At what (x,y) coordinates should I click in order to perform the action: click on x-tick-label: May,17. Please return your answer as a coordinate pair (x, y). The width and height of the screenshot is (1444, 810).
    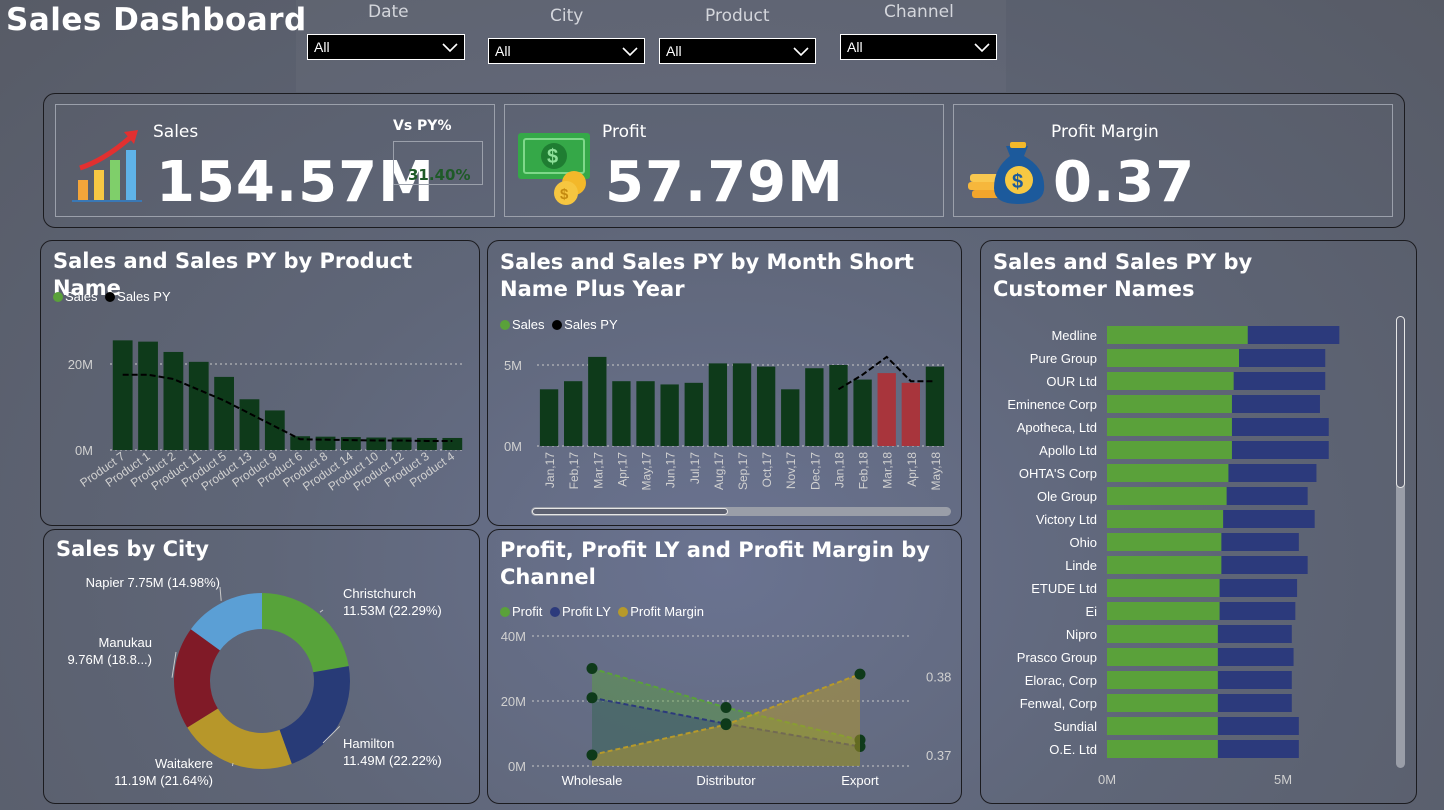
    Looking at the image, I should click on (647, 471).